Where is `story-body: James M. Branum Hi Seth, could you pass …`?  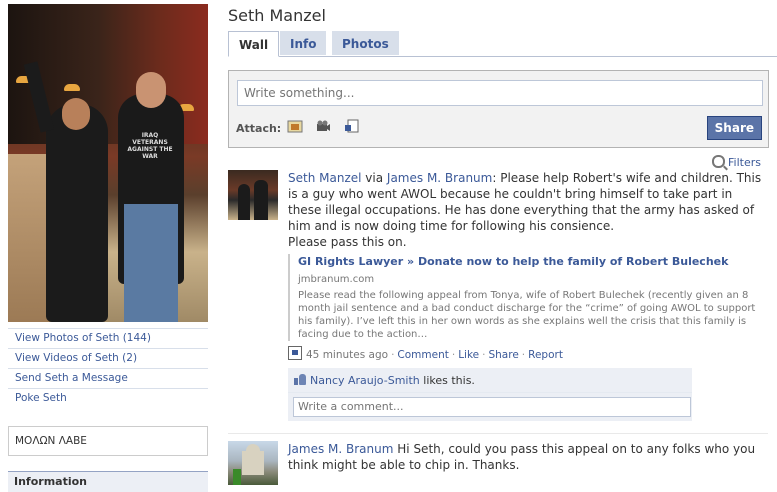
story-body: James M. Branum Hi Seth, could you pass … is located at coordinates (527, 457).